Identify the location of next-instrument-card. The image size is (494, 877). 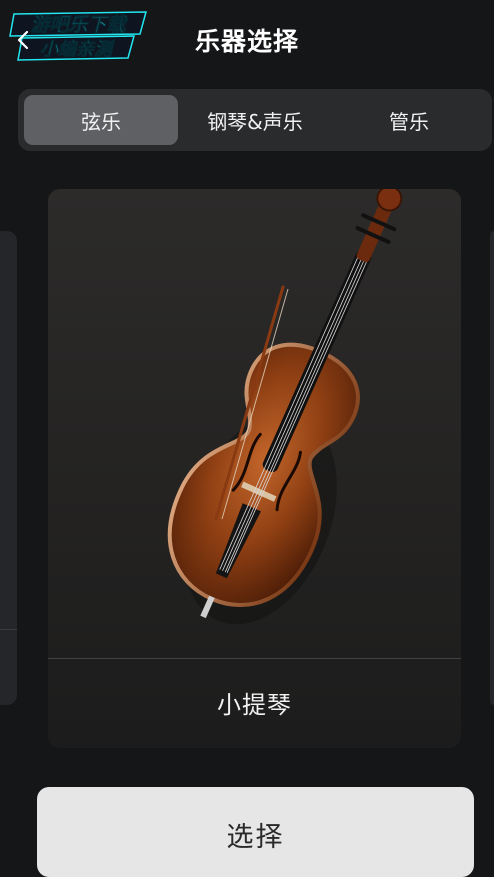
(492, 468).